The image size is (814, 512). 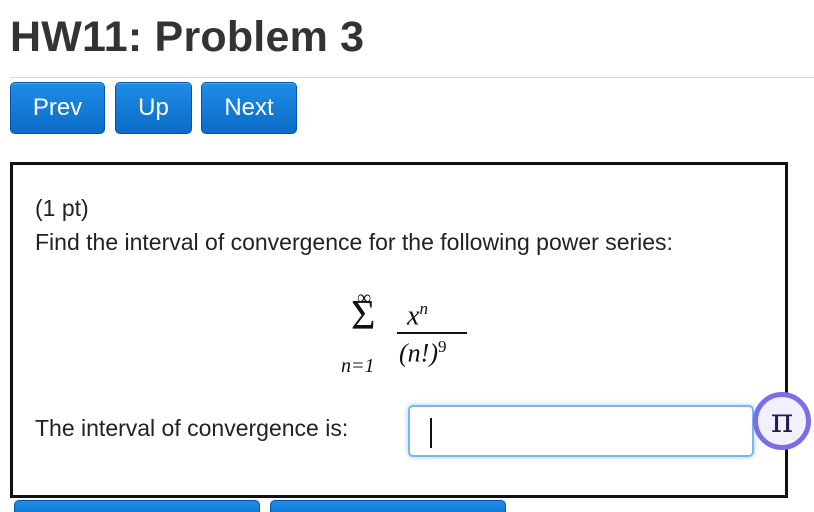 I want to click on fraction-denominator: (n!)9, so click(x=422, y=353).